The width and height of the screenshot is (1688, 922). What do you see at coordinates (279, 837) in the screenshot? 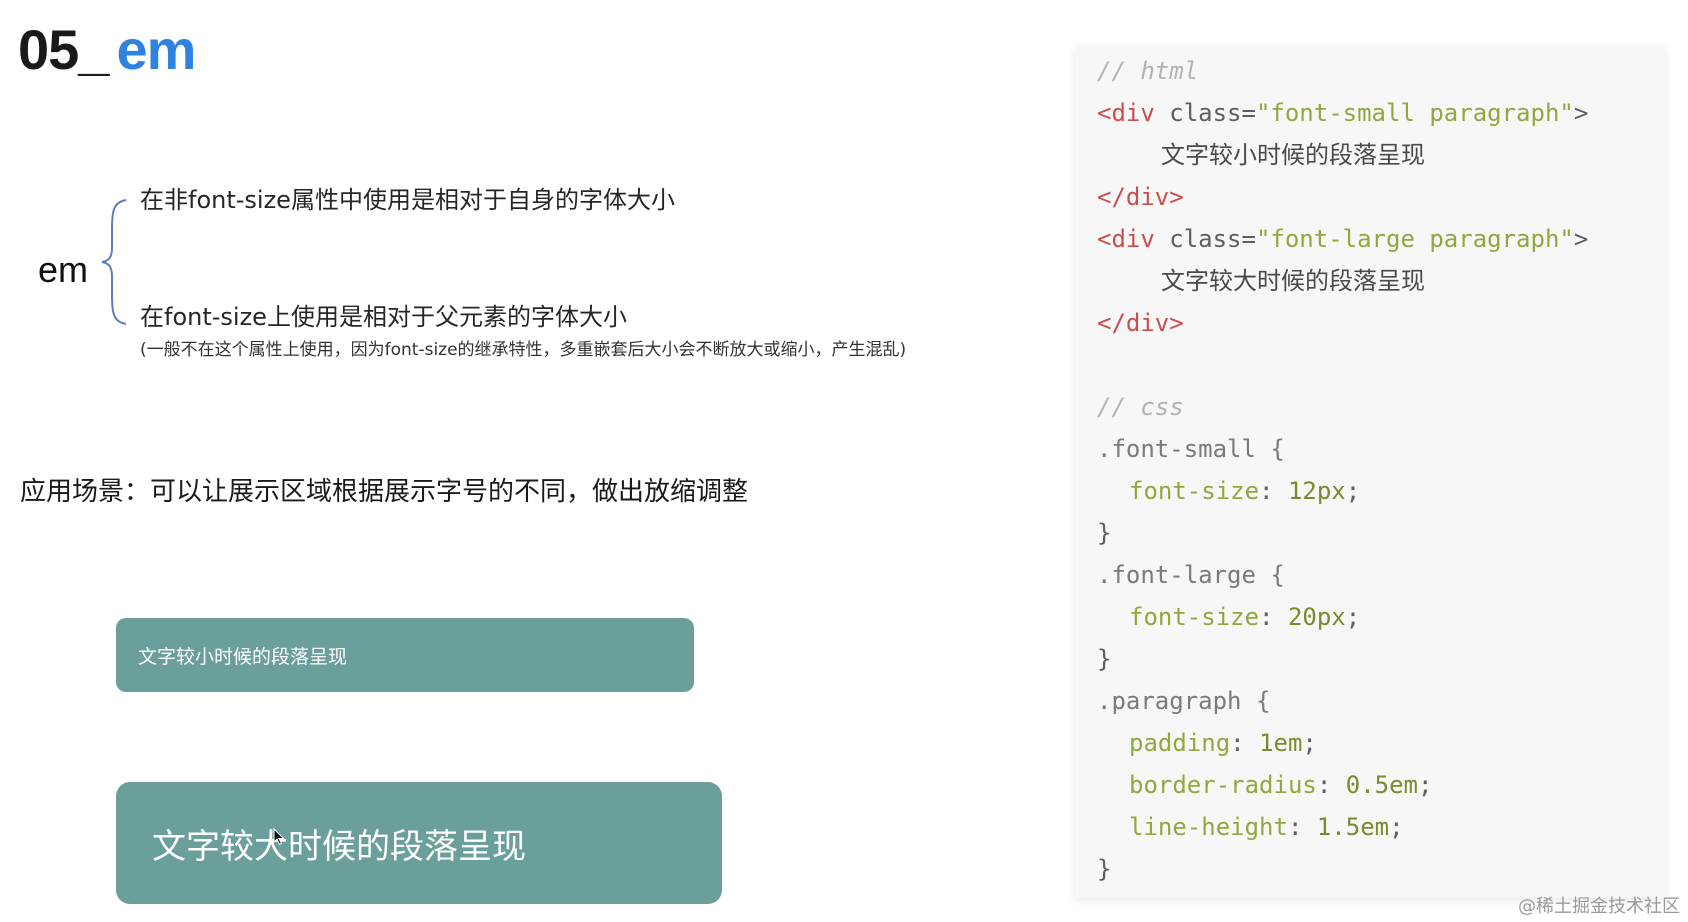
I see `mouse-cursor-icon` at bounding box center [279, 837].